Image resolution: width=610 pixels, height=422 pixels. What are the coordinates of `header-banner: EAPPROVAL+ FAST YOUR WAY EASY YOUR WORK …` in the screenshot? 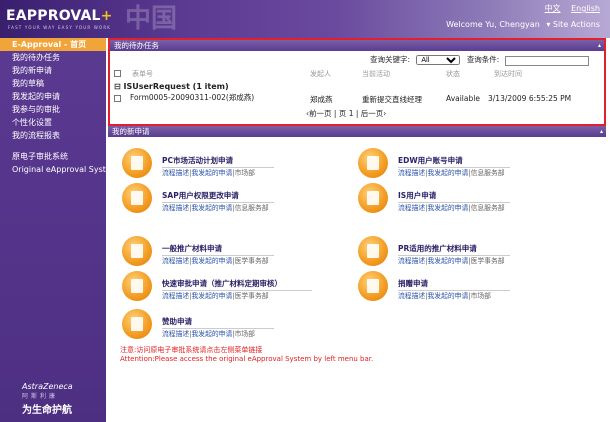 It's located at (305, 19).